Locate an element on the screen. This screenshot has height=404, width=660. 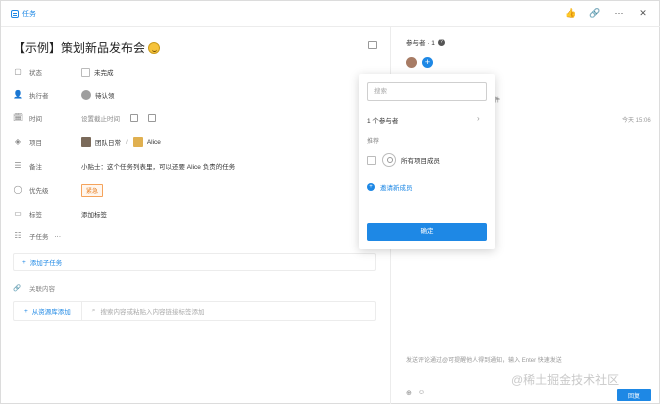
assignee-row: 👤 执行者 待认领 is located at coordinates (64, 95).